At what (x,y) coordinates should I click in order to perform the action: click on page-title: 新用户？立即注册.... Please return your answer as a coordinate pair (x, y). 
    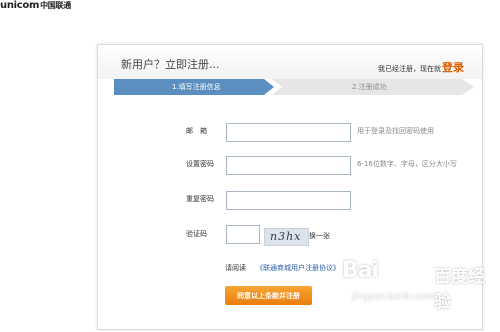
    Looking at the image, I should click on (170, 64).